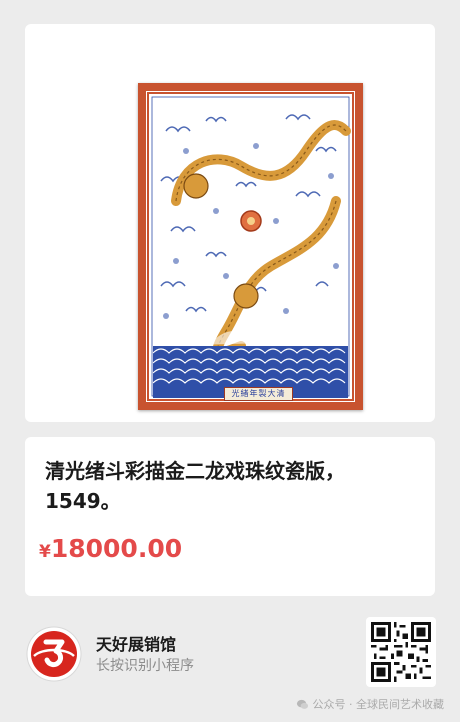 The image size is (460, 722). Describe the element at coordinates (401, 652) in the screenshot. I see `qr-code-icon` at that location.